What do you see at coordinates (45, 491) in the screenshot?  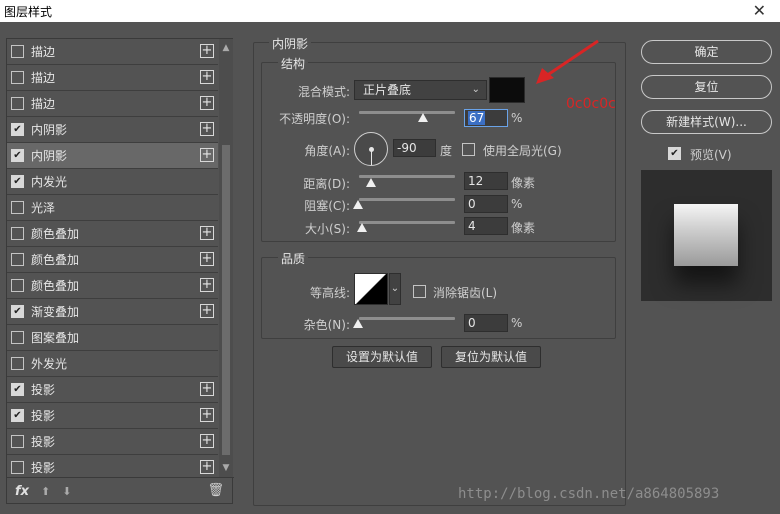 I see `arrow-up-icon: ⬆` at bounding box center [45, 491].